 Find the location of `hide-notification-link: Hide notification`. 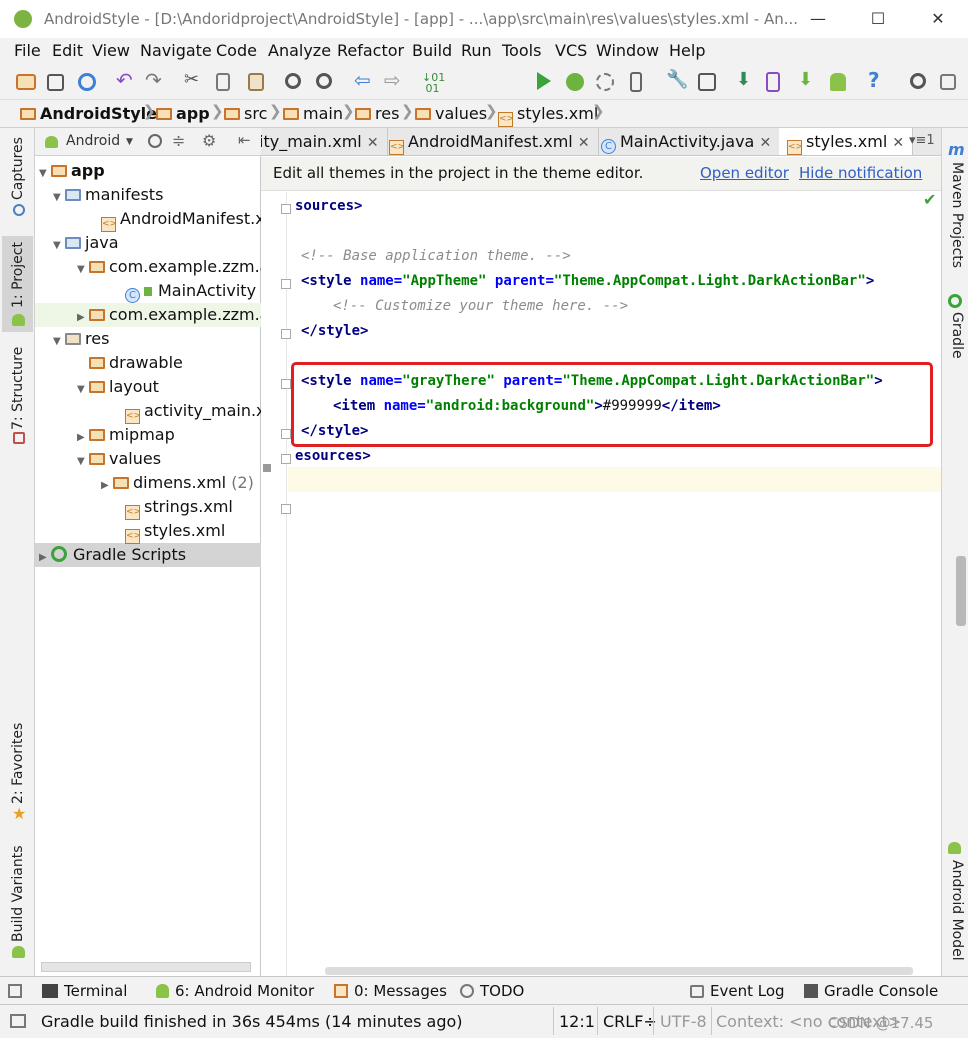

hide-notification-link: Hide notification is located at coordinates (860, 173).